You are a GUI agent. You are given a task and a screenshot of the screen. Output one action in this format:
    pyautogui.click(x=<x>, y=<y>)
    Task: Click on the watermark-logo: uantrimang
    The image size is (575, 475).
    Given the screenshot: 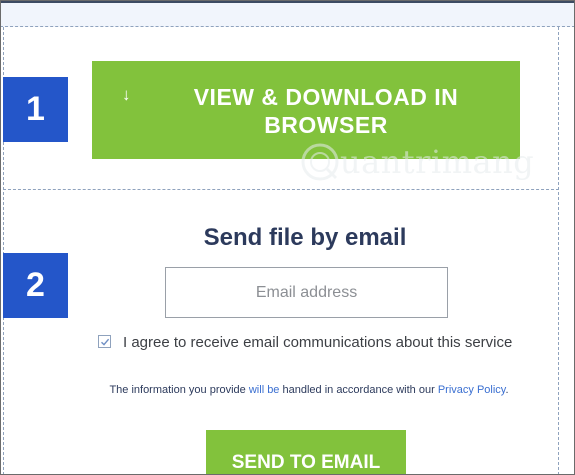 What is the action you would take?
    pyautogui.click(x=417, y=164)
    